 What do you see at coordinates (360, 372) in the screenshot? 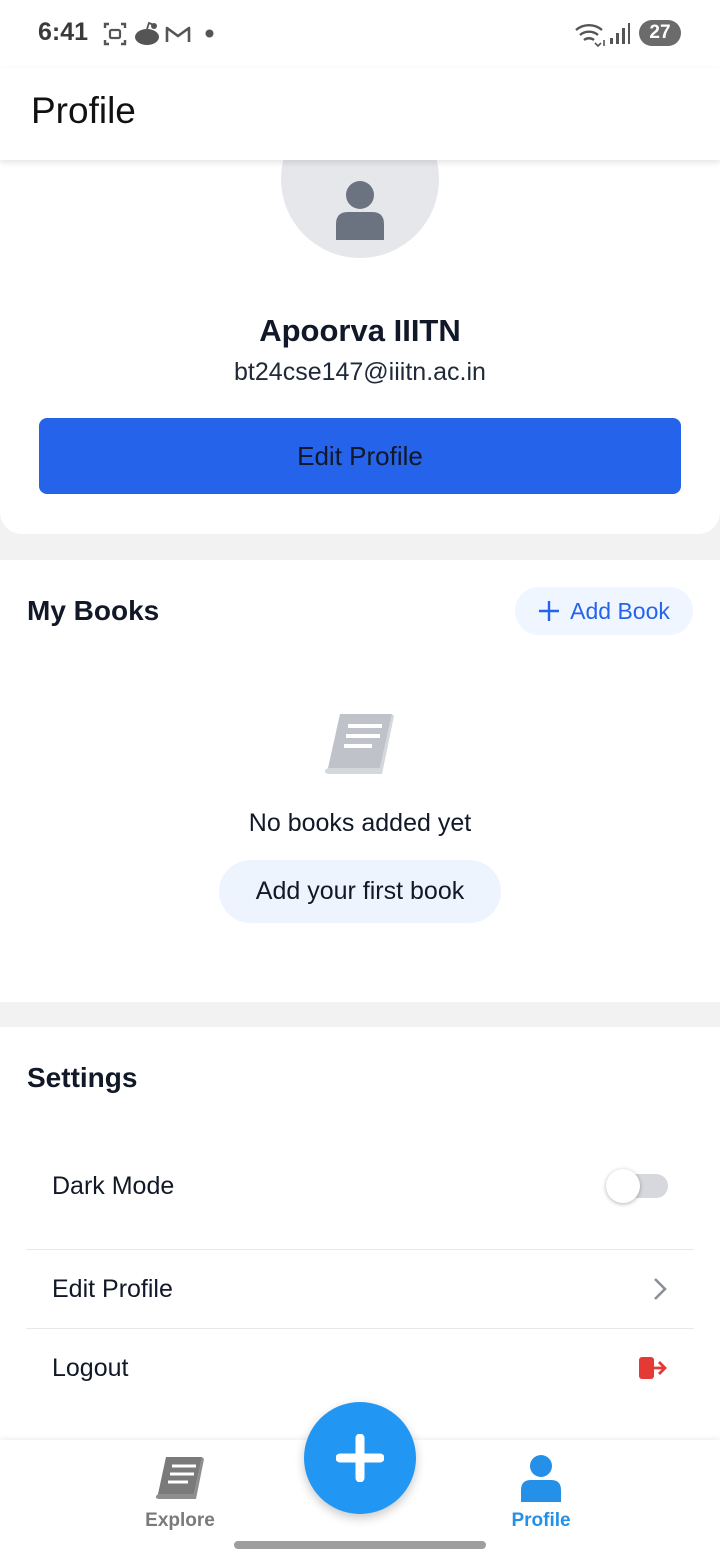
I see `user-email: bt24cse147@iiitn.ac.in` at bounding box center [360, 372].